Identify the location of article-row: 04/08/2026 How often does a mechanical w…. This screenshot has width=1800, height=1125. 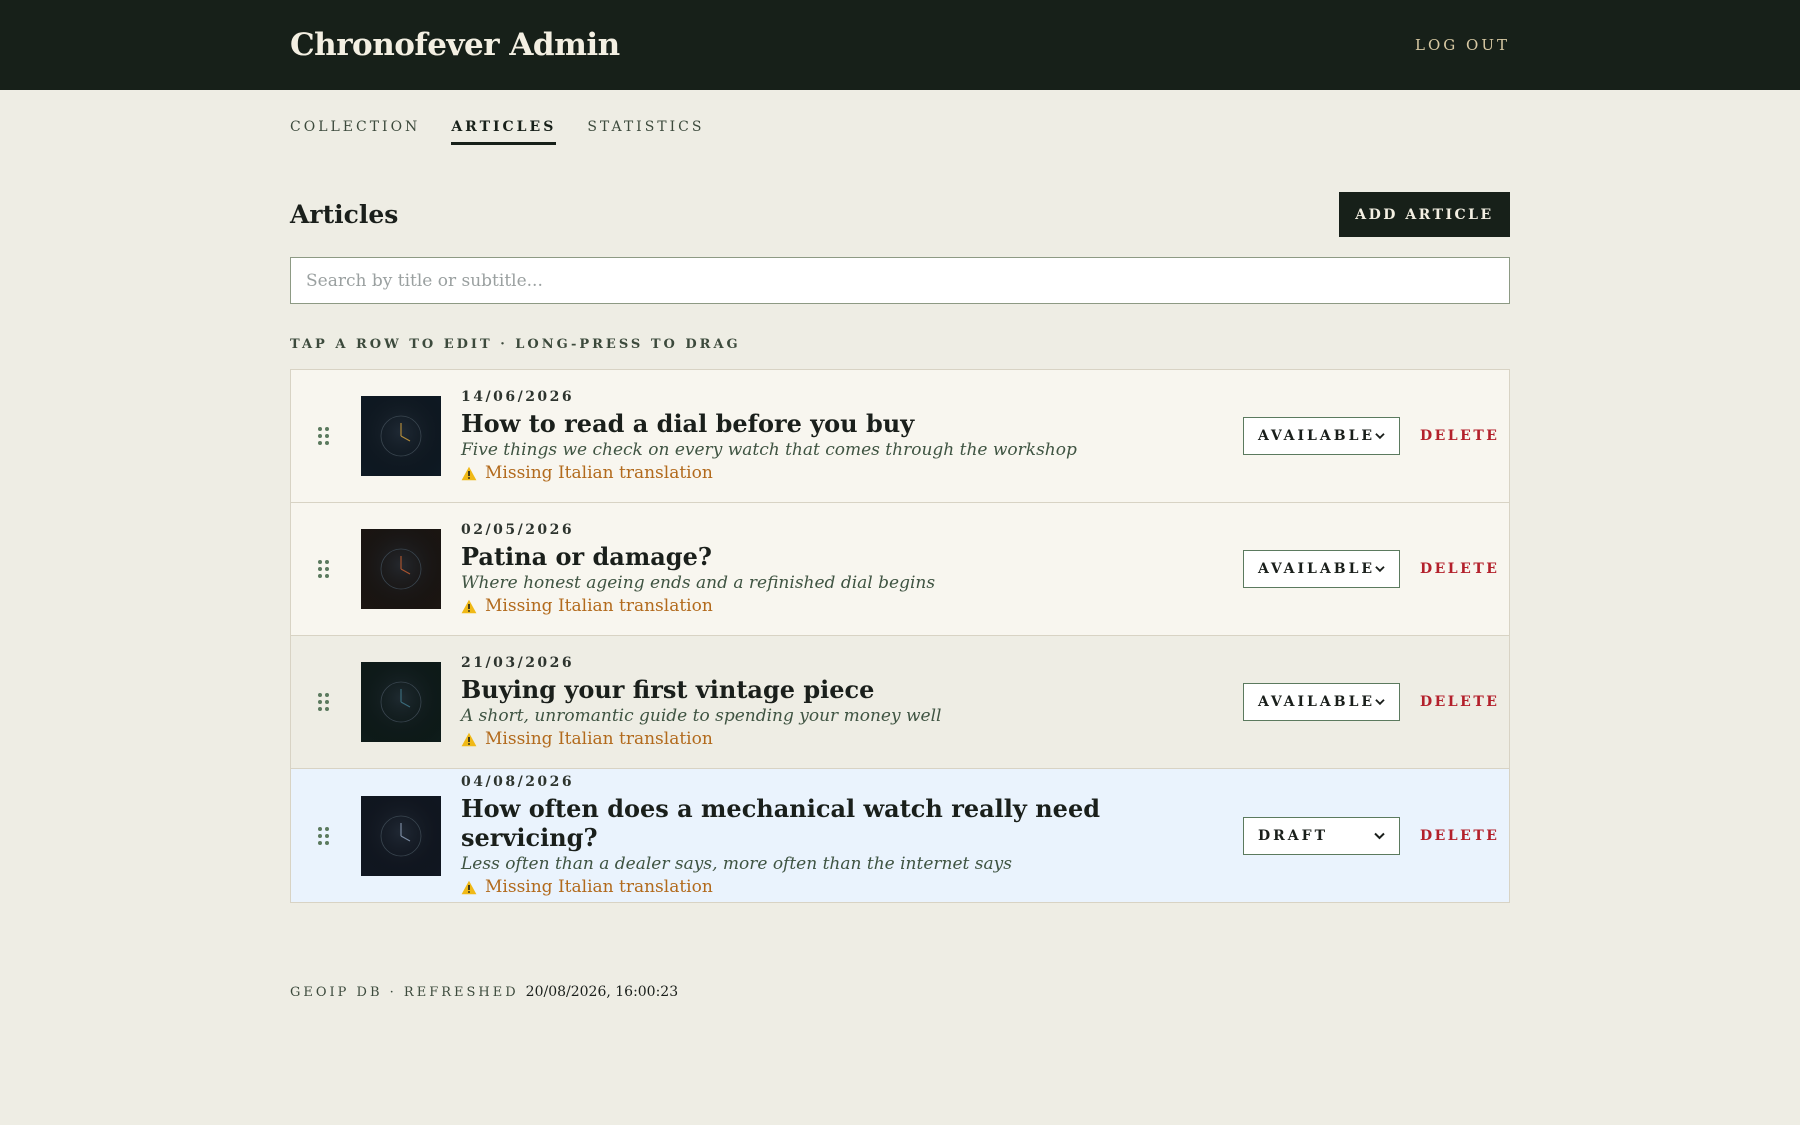
(900, 835).